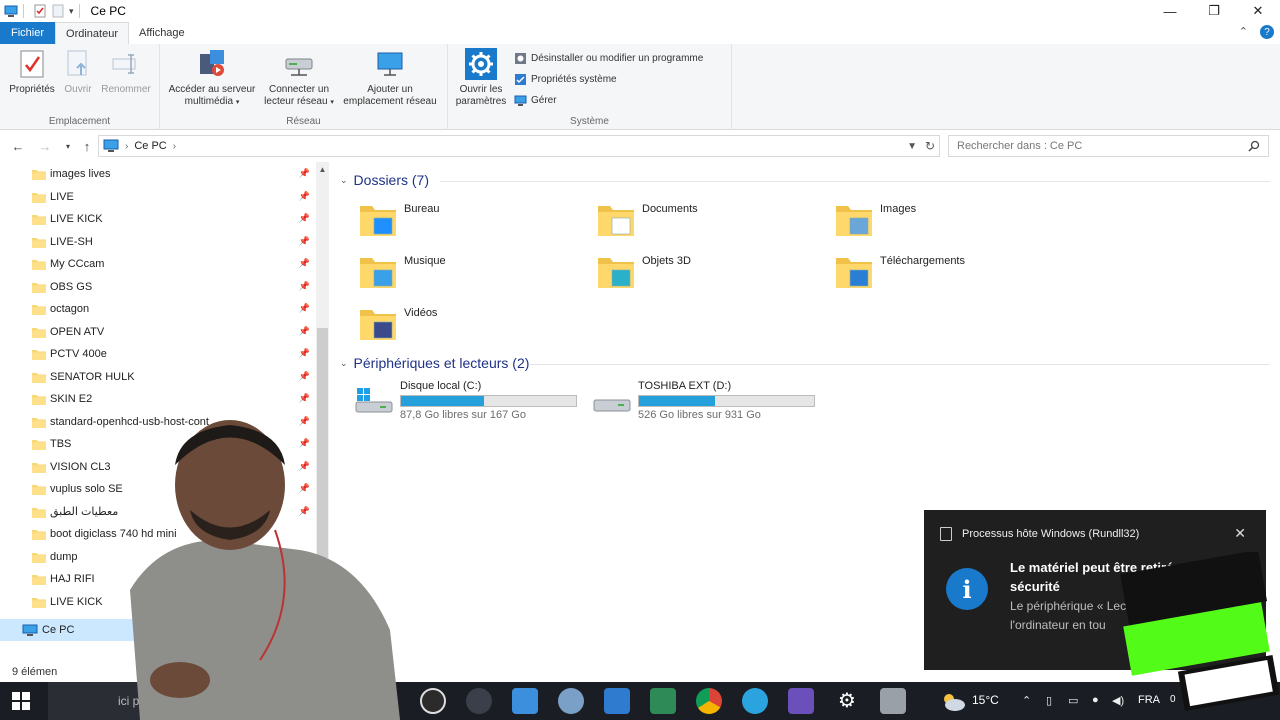 This screenshot has width=1280, height=720. I want to click on tab-ordinateur: Ordinateur, so click(92, 33).